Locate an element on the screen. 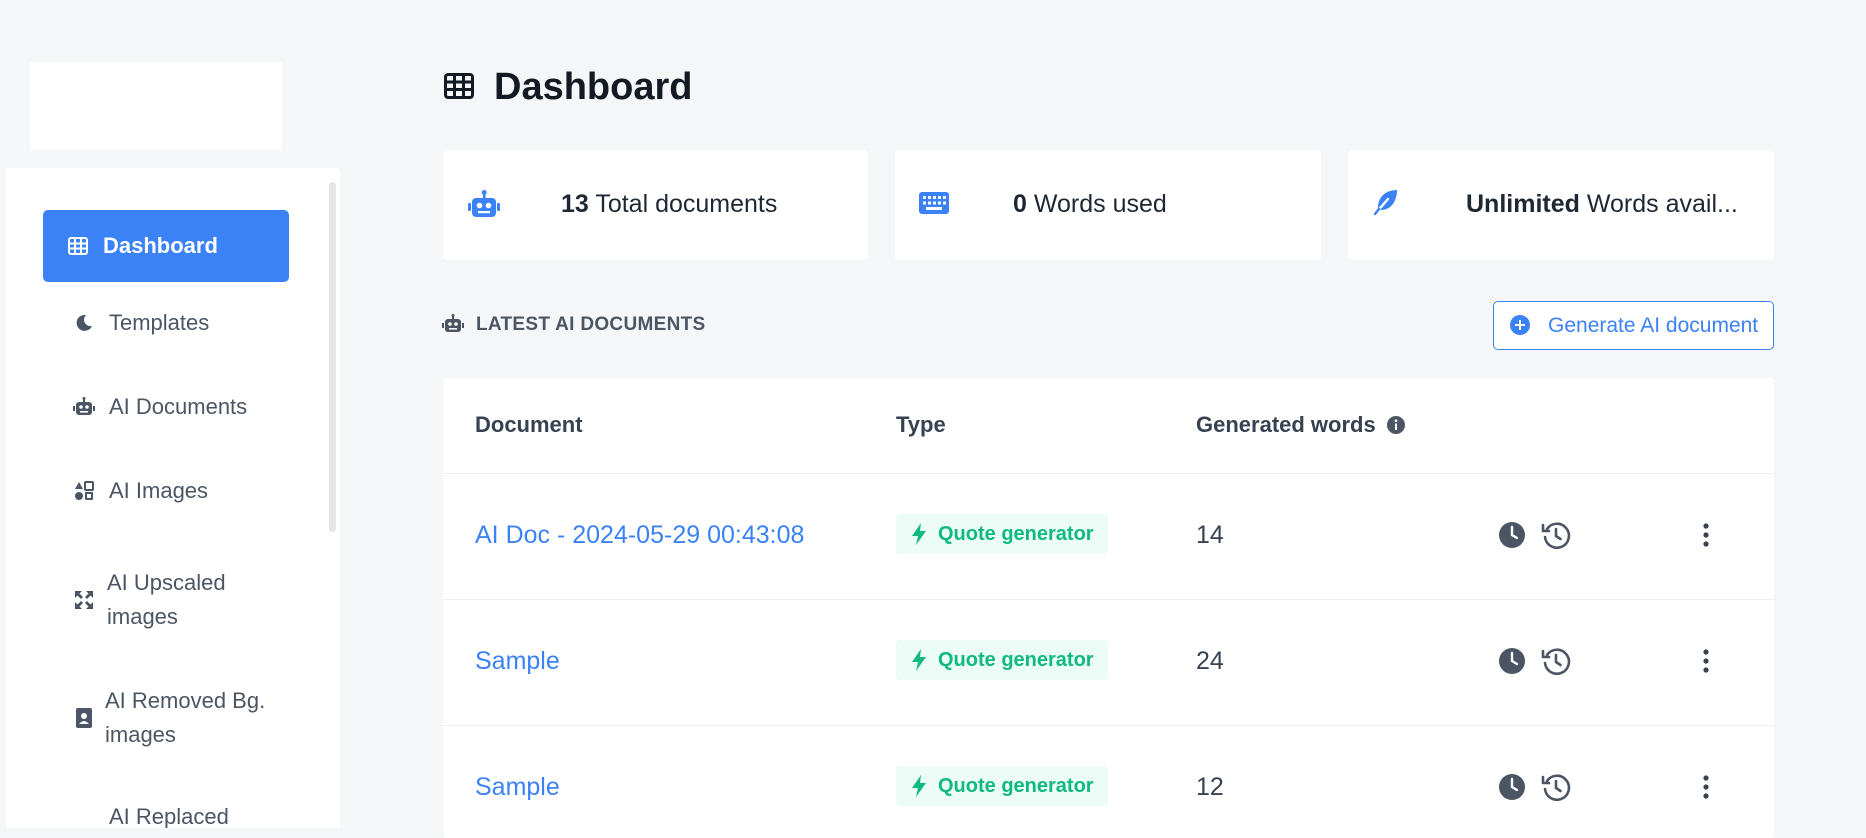 The width and height of the screenshot is (1866, 838). generated-words-count: 24 is located at coordinates (1210, 661).